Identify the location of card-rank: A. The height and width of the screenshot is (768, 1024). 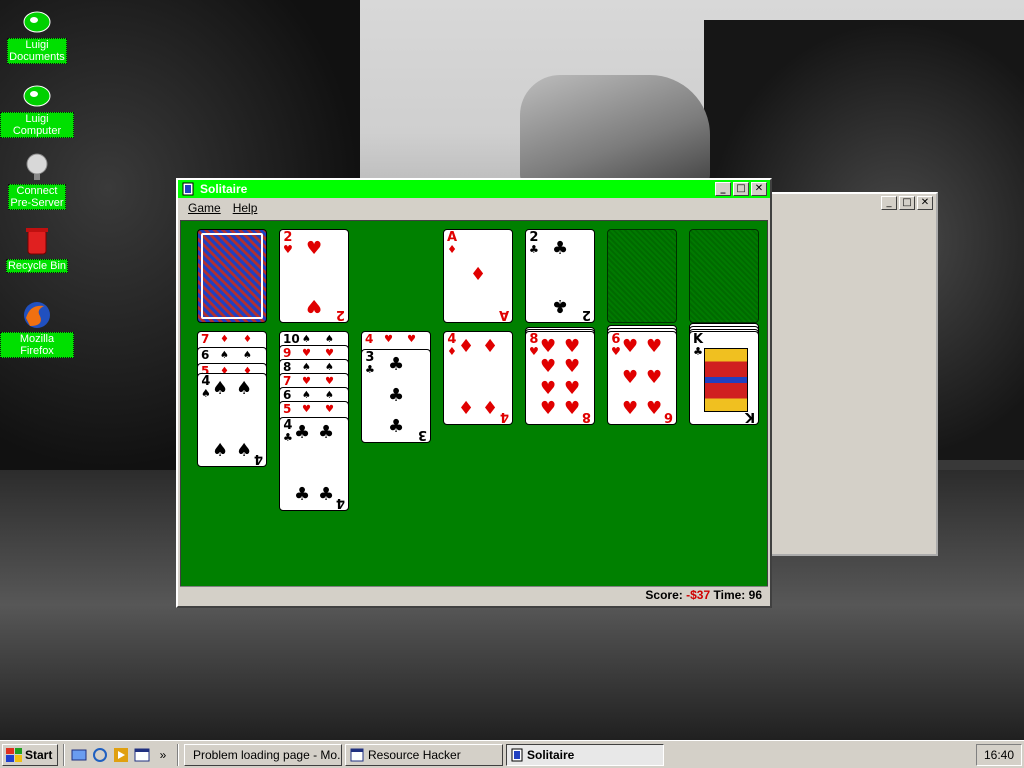
(503, 314).